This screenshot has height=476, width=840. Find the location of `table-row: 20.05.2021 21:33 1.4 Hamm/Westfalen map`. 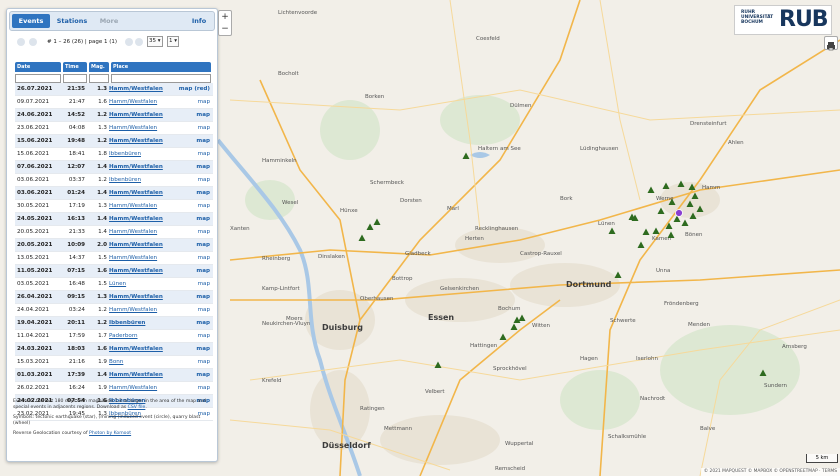

table-row: 20.05.2021 21:33 1.4 Hamm/Westfalen map is located at coordinates (114, 232).